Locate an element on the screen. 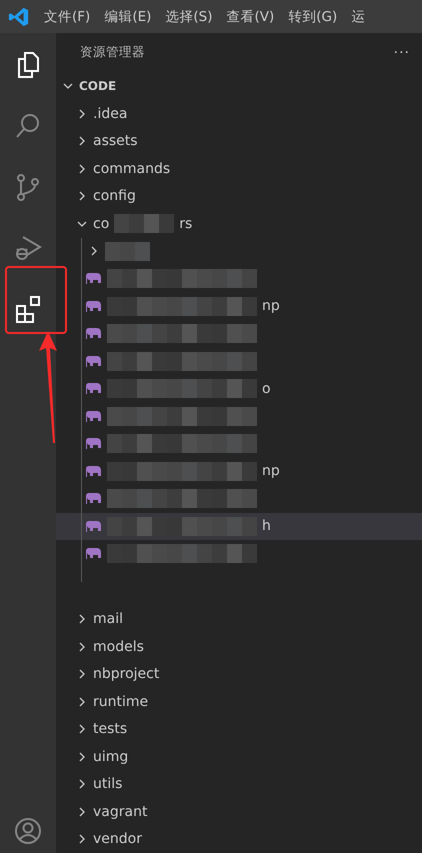 The width and height of the screenshot is (422, 853). file-row: o is located at coordinates (239, 388).